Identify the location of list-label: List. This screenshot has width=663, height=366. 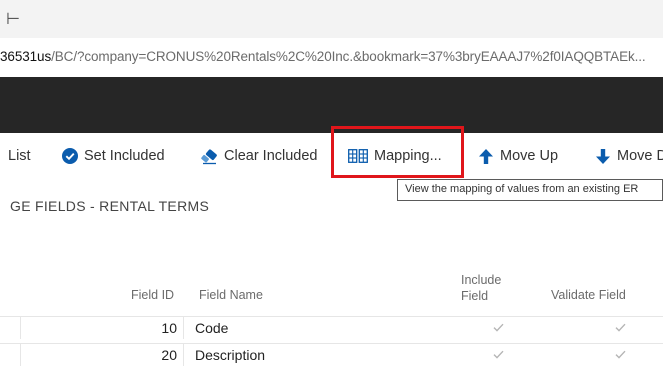
(19, 156).